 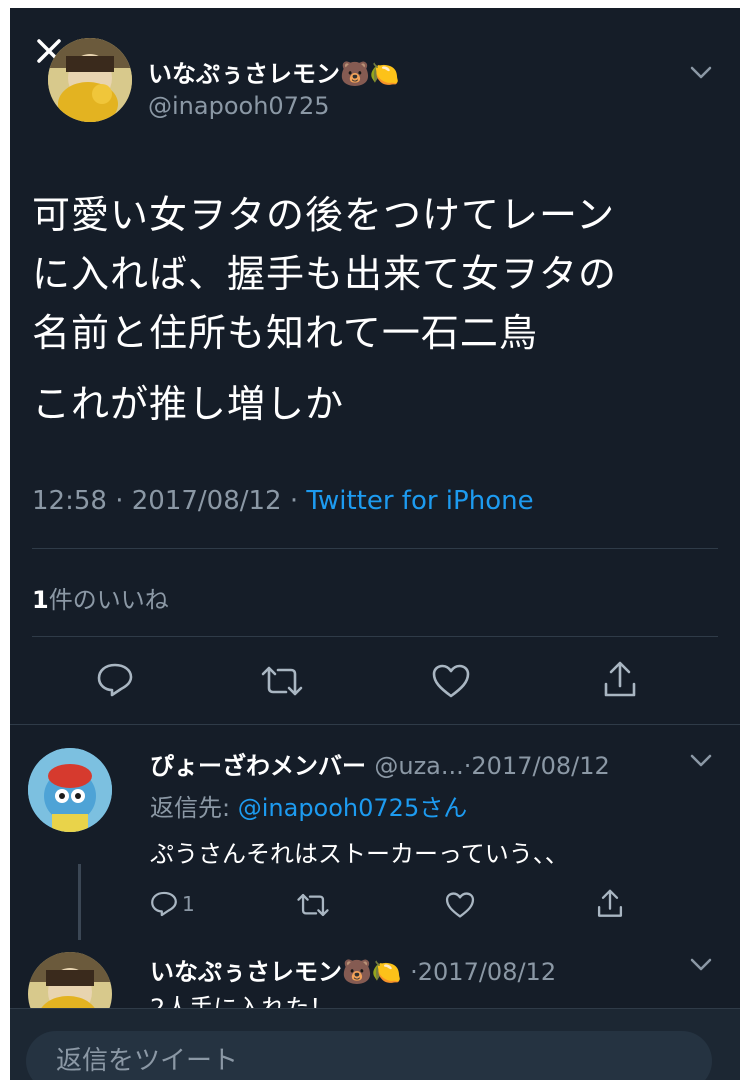 What do you see at coordinates (352, 808) in the screenshot?
I see `reply-to-mention: @inapooh0725さん` at bounding box center [352, 808].